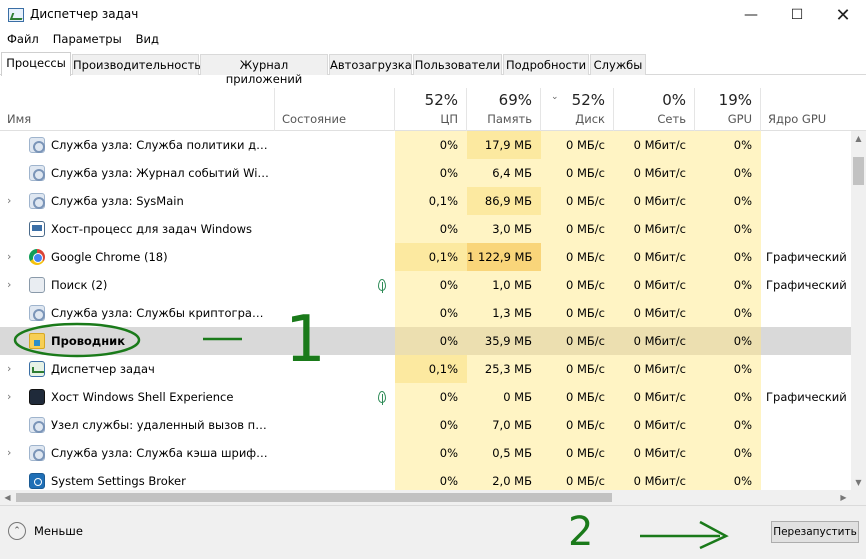 Image resolution: width=866 pixels, height=559 pixels. What do you see at coordinates (117, 201) in the screenshot?
I see `process-name: Служба узла: SysMain` at bounding box center [117, 201].